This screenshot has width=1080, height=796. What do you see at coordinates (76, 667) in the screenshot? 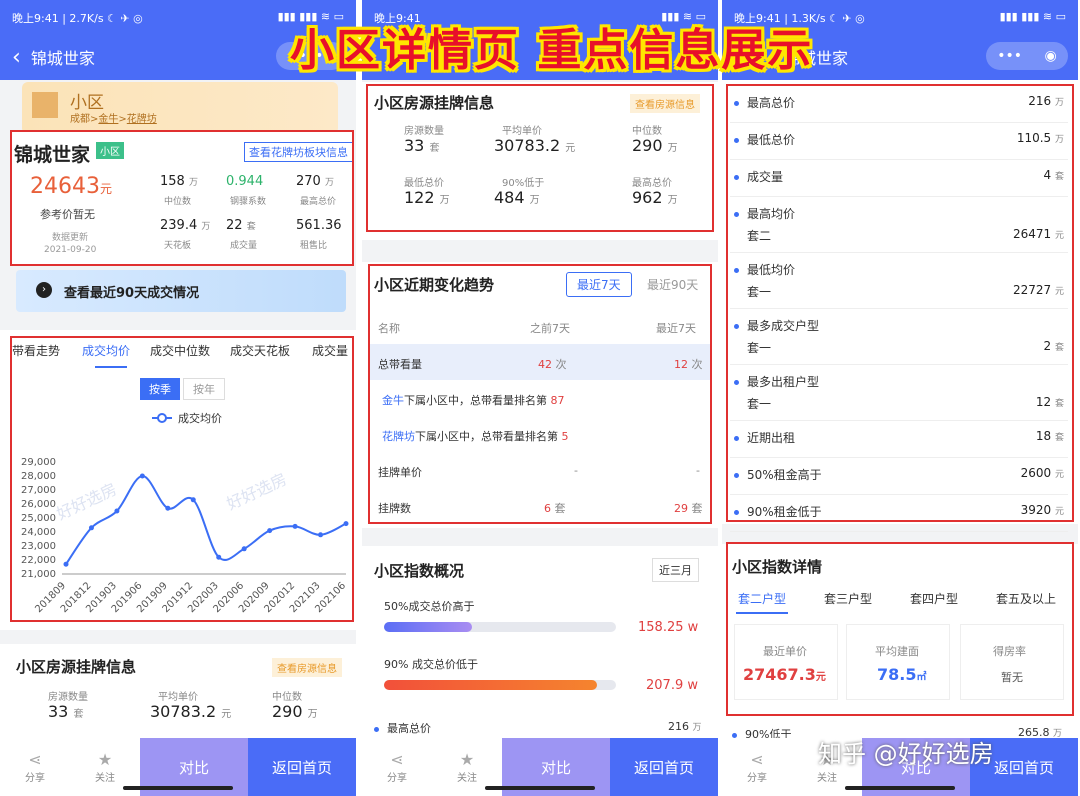
I see `listing-title: 小区房源挂牌信息` at bounding box center [76, 667].